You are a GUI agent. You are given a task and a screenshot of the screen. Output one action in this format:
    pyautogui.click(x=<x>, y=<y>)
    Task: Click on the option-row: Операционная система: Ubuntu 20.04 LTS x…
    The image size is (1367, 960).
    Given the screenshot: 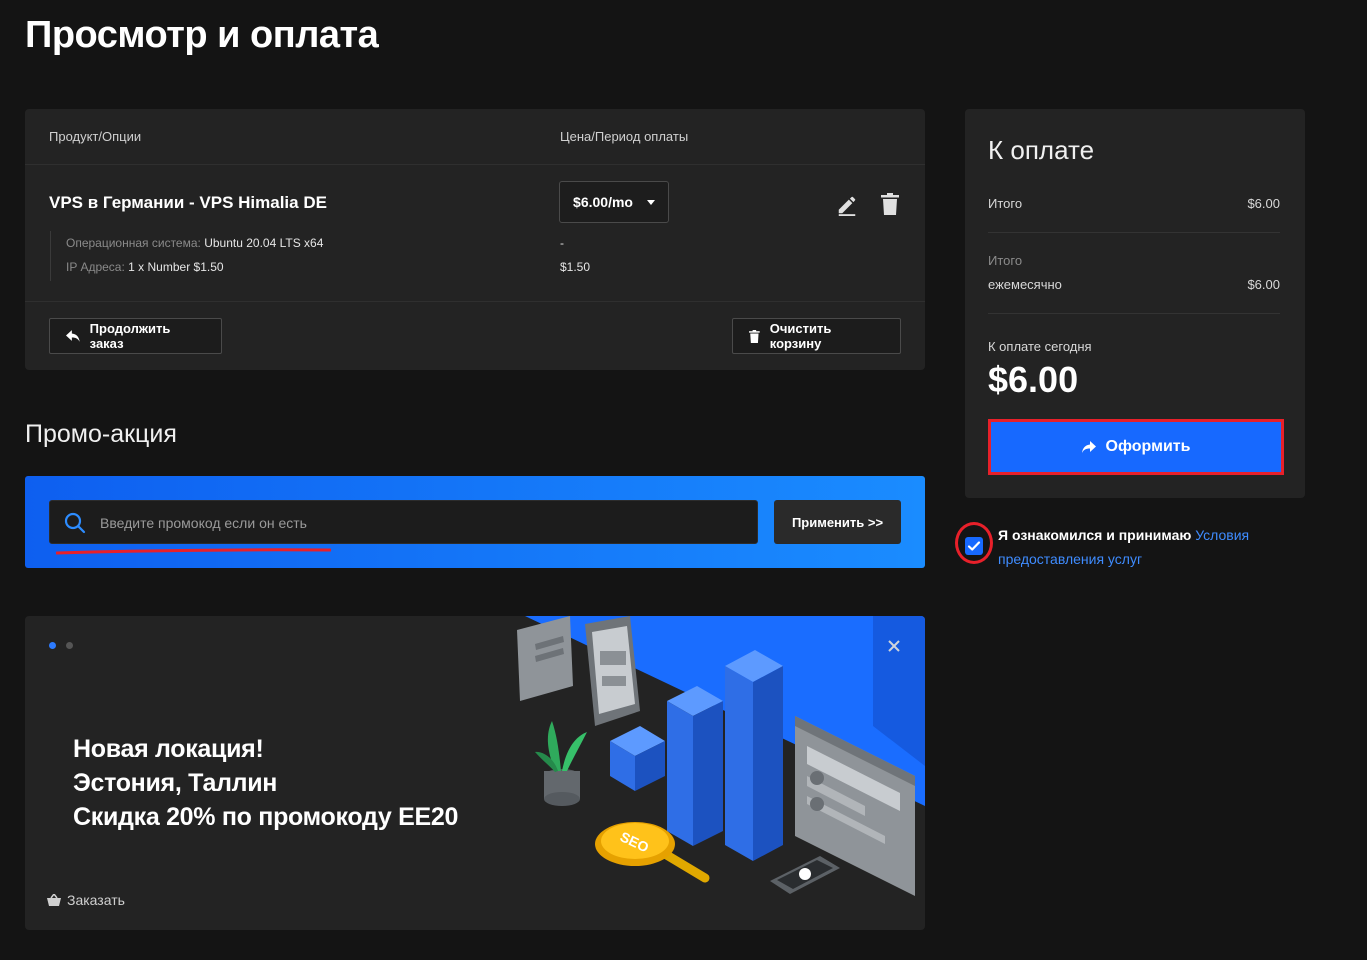 What is the action you would take?
    pyautogui.click(x=194, y=243)
    